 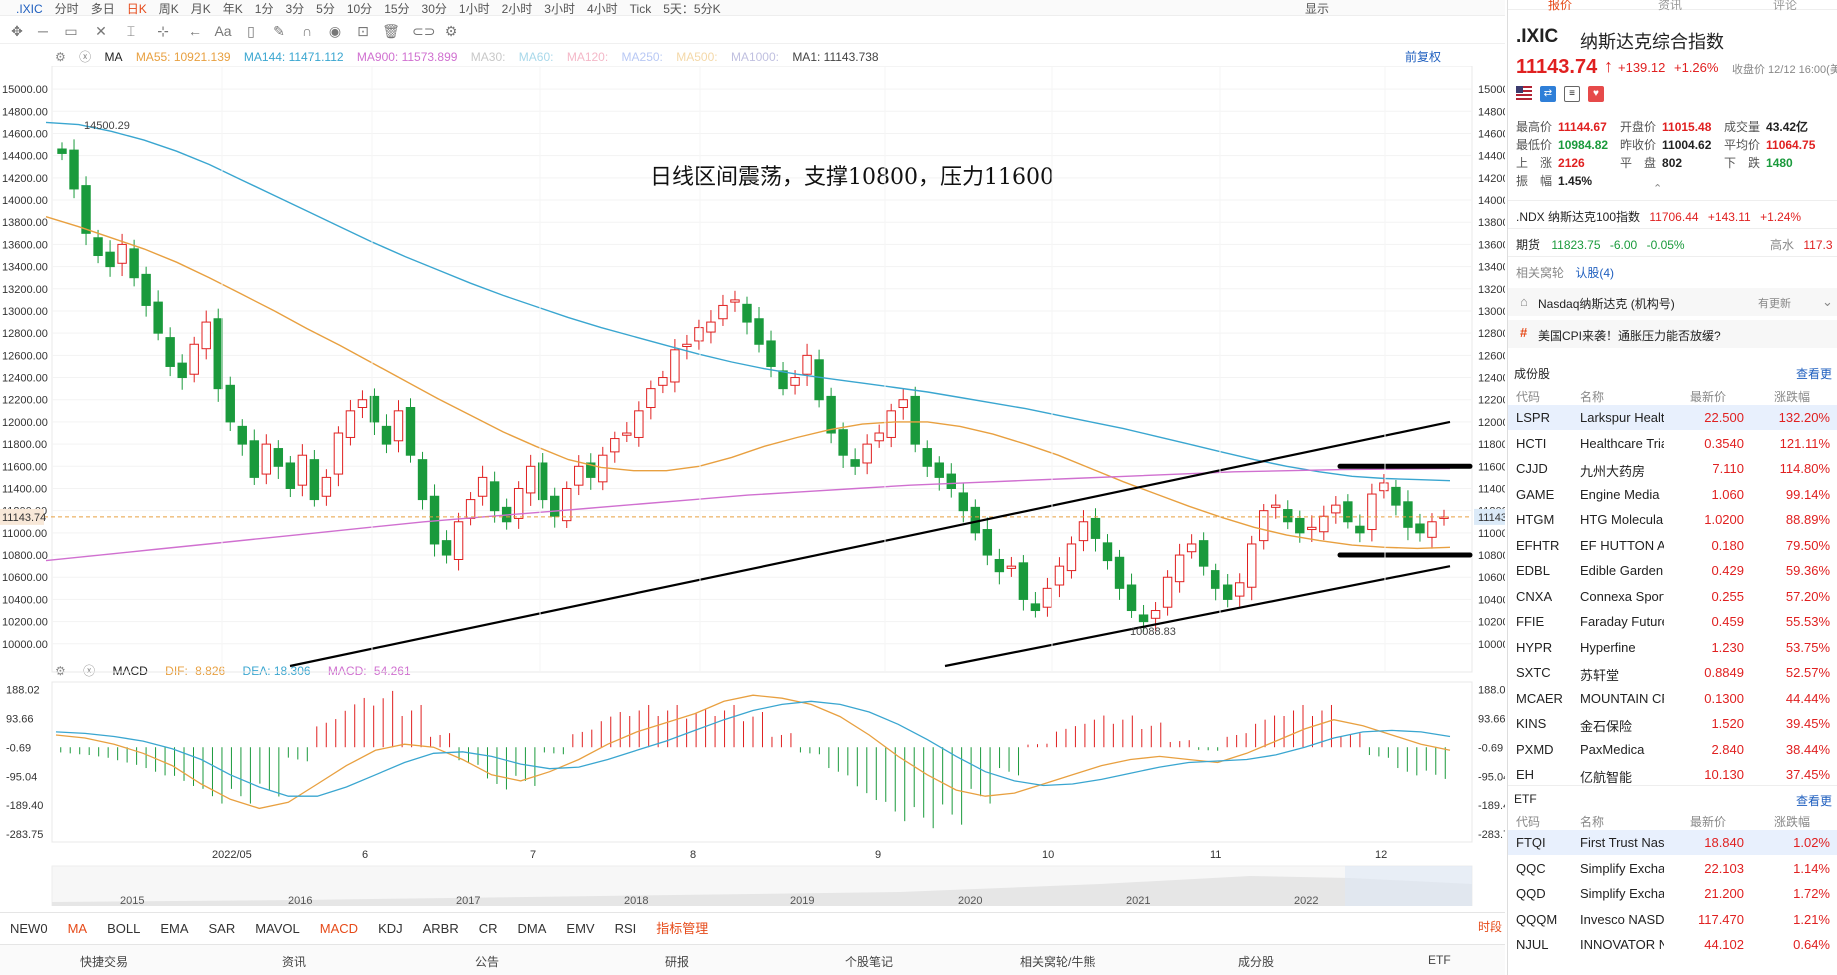 What do you see at coordinates (169, 8) in the screenshot?
I see `period-tab: 周K` at bounding box center [169, 8].